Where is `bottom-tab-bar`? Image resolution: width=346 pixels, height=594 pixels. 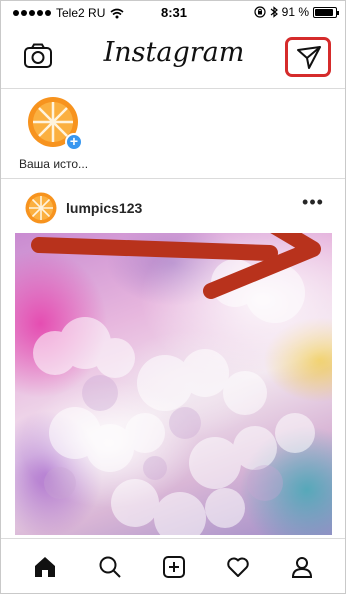 bottom-tab-bar is located at coordinates (173, 565).